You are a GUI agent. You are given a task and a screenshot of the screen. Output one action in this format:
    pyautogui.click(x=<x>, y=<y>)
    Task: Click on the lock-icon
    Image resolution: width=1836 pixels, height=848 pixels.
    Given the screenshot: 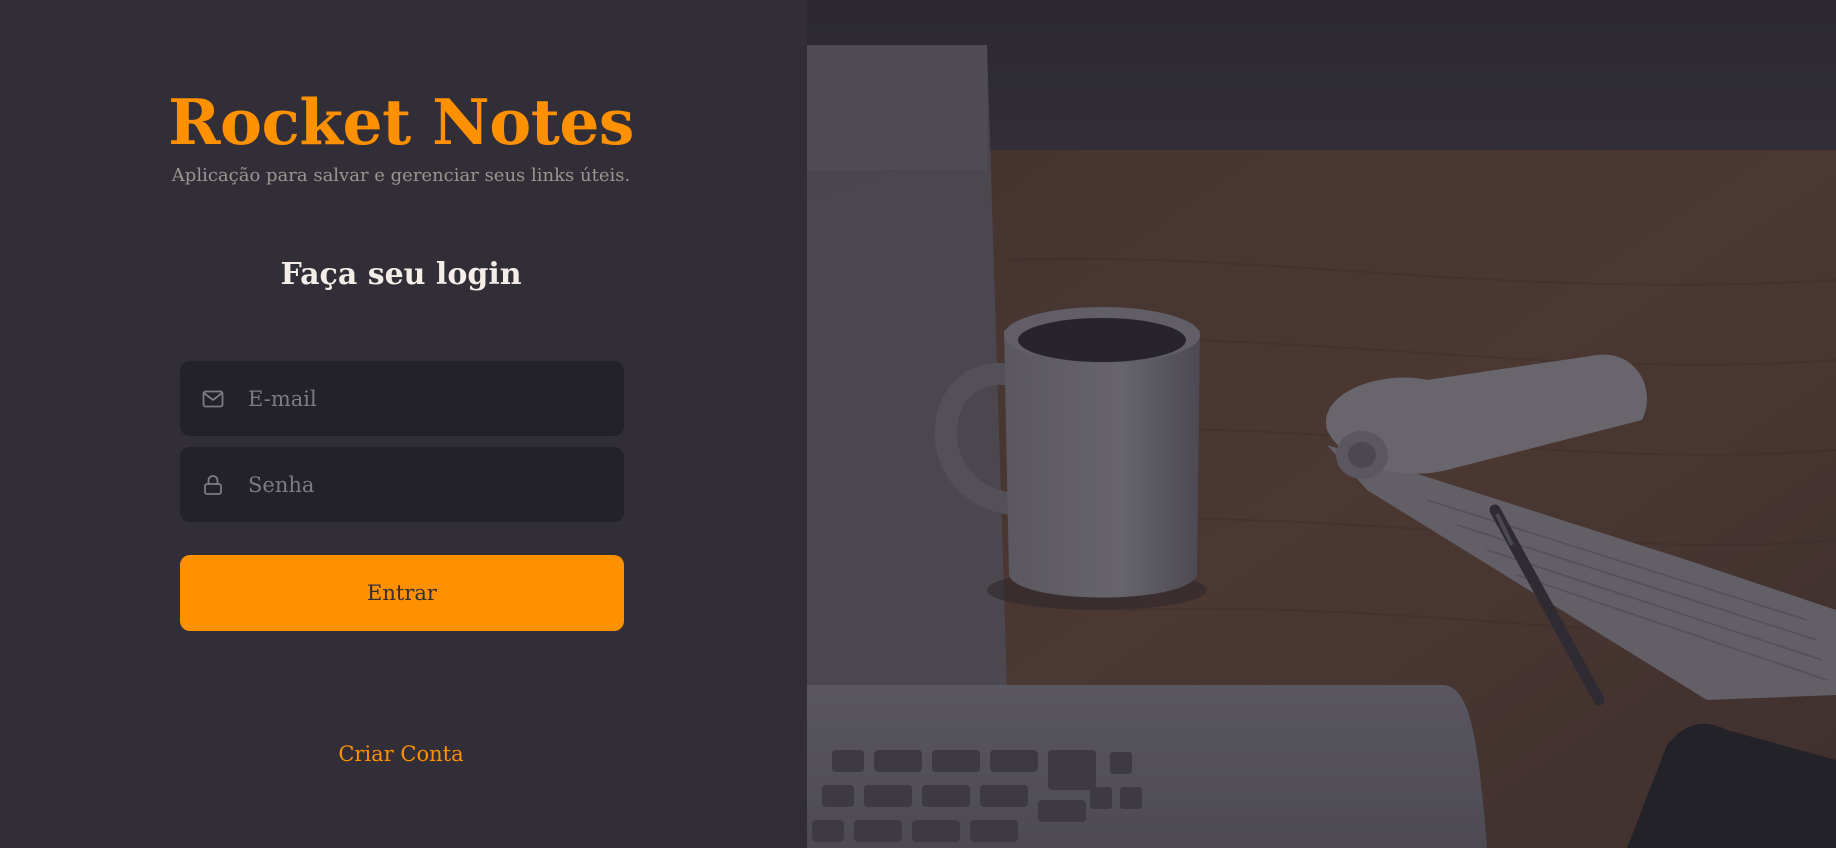 What is the action you would take?
    pyautogui.click(x=213, y=485)
    